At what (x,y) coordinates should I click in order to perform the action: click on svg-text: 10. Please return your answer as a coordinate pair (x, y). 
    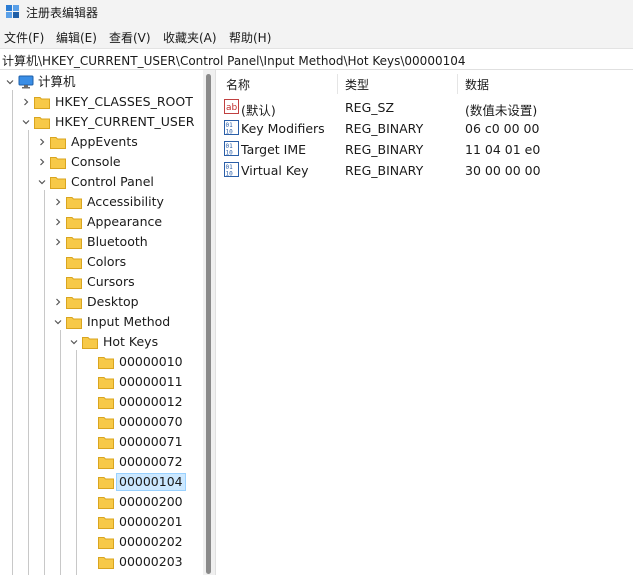
    Looking at the image, I should click on (230, 132).